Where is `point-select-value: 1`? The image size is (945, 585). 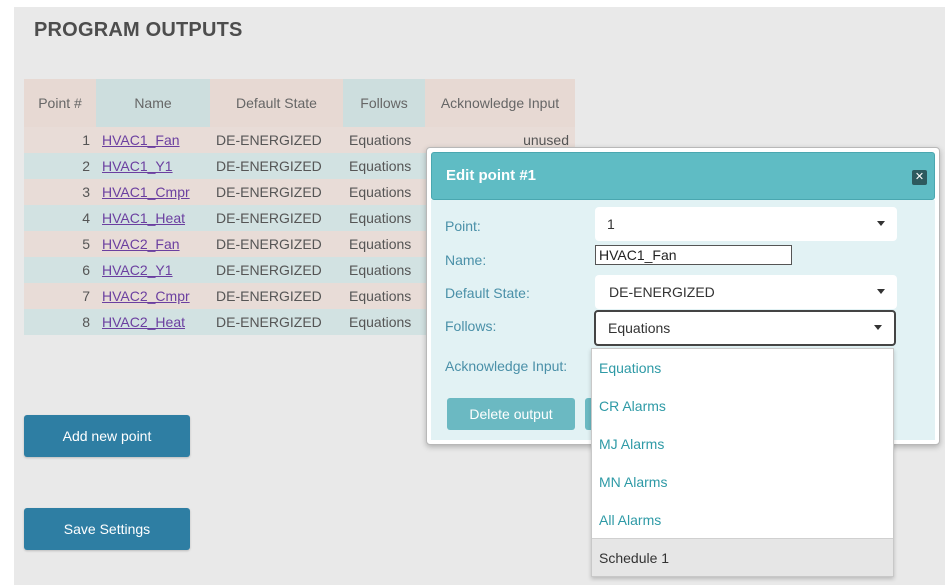
point-select-value: 1 is located at coordinates (611, 224).